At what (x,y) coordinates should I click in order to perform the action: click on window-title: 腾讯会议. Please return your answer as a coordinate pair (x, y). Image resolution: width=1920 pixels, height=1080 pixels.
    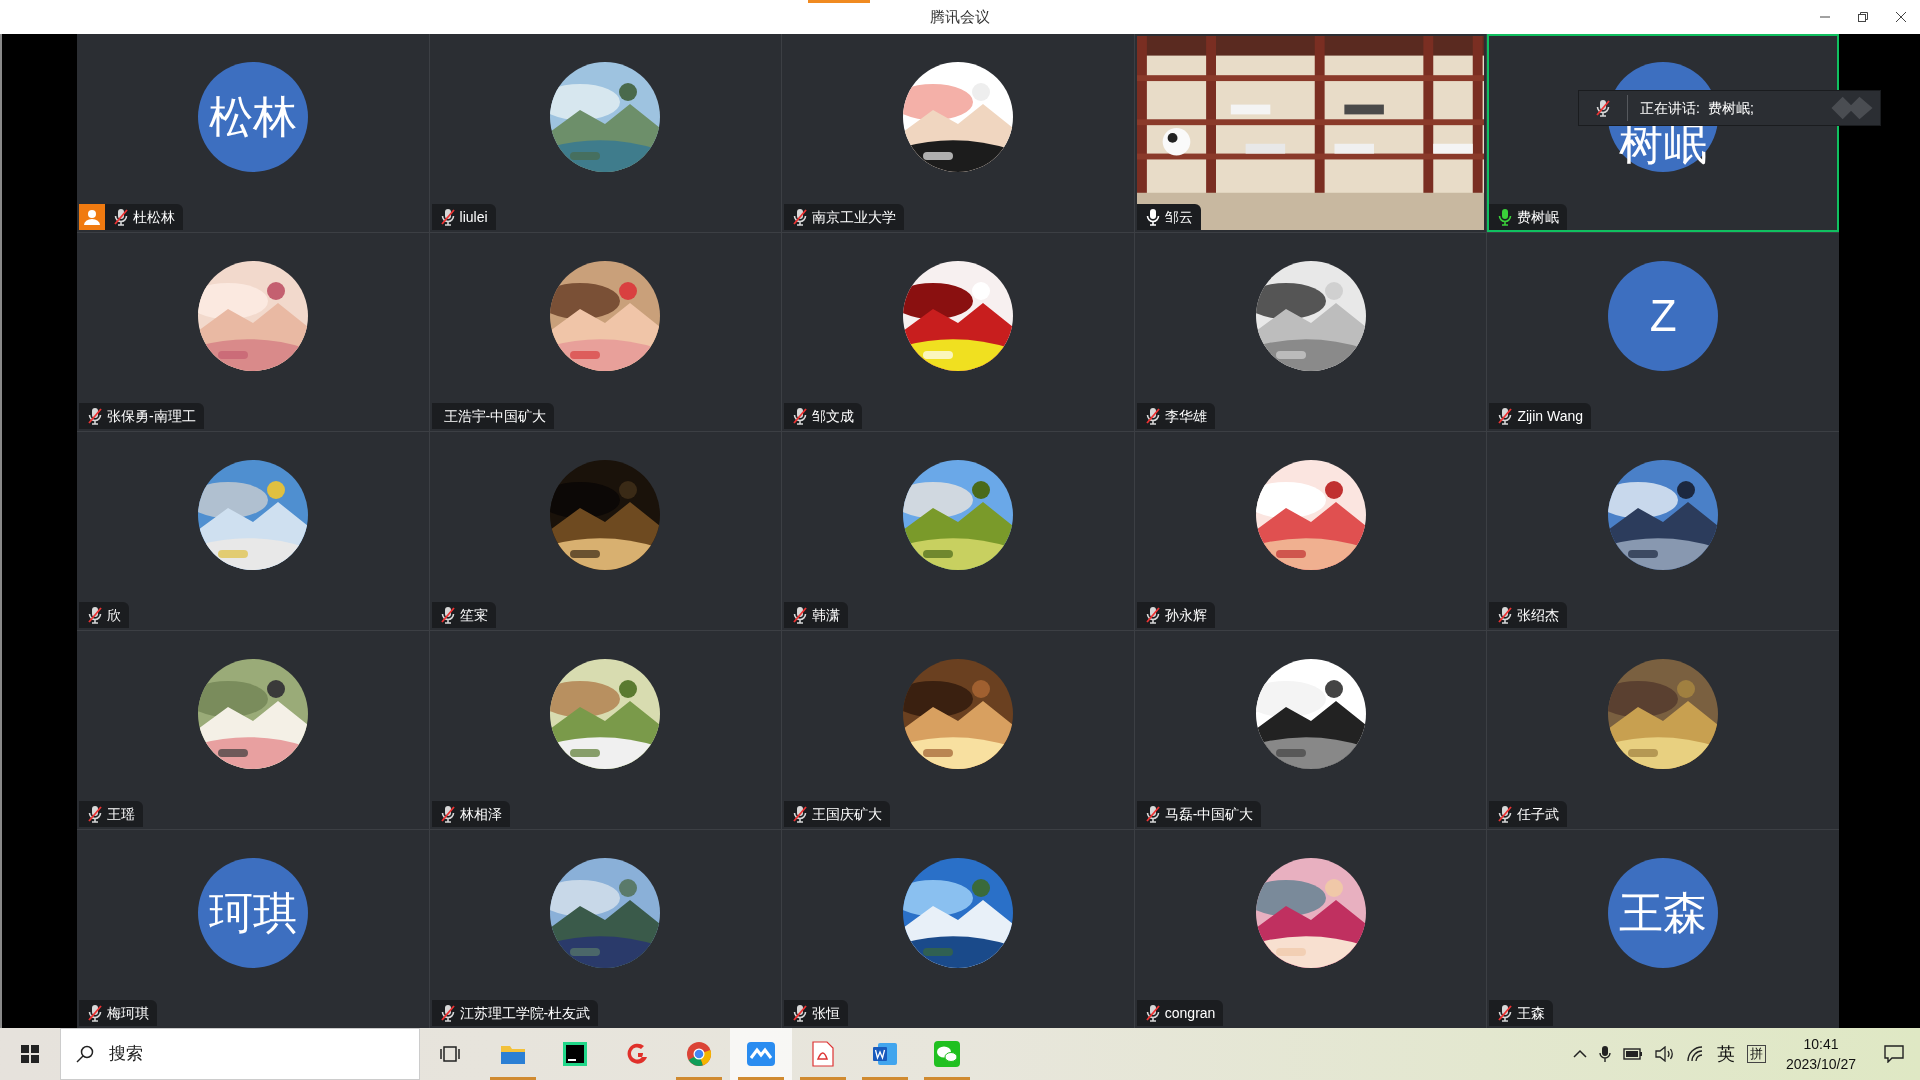
    Looking at the image, I should click on (960, 16).